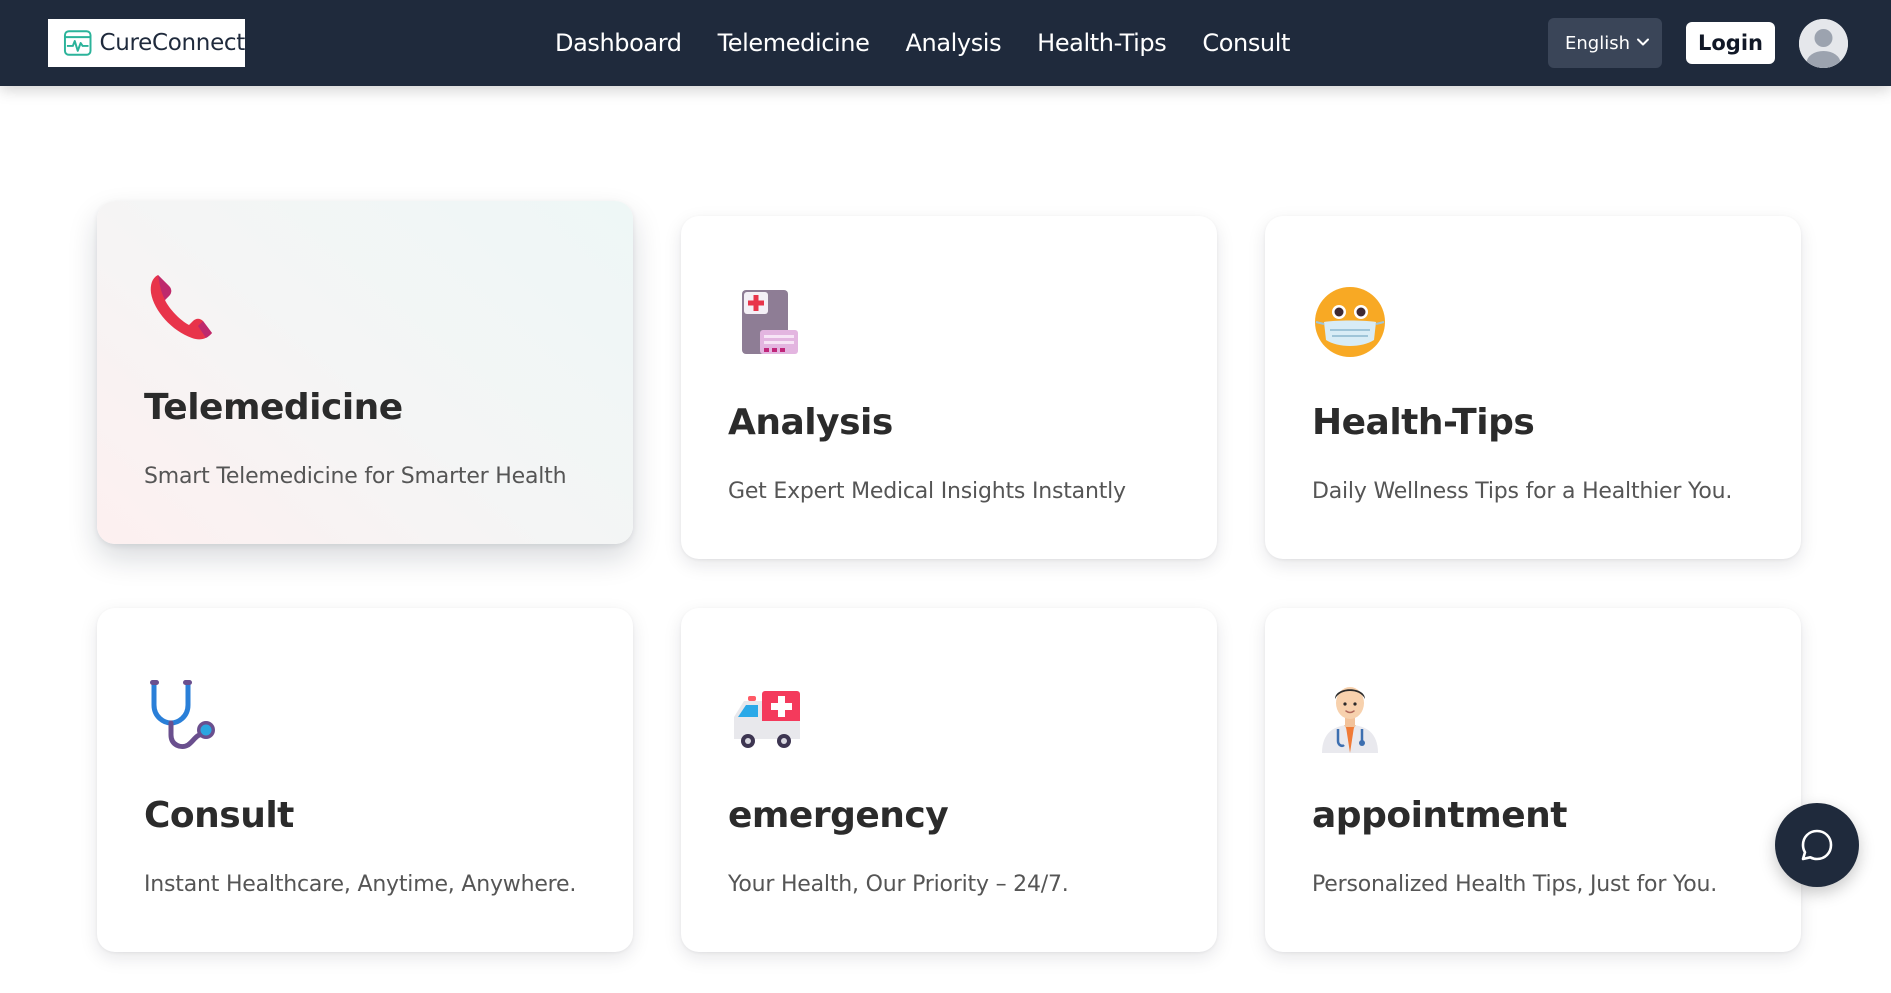  Describe the element at coordinates (770, 322) in the screenshot. I see `medical-report-icon` at that location.